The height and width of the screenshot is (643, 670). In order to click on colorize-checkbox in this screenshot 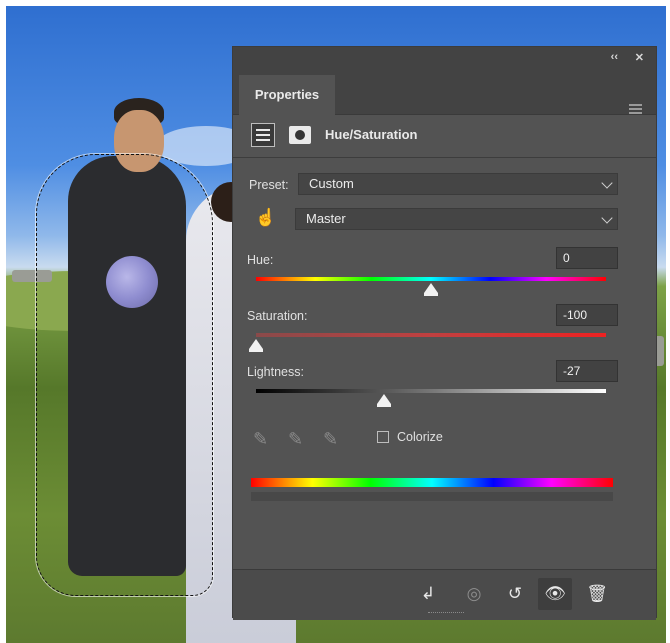, I will do `click(383, 437)`.